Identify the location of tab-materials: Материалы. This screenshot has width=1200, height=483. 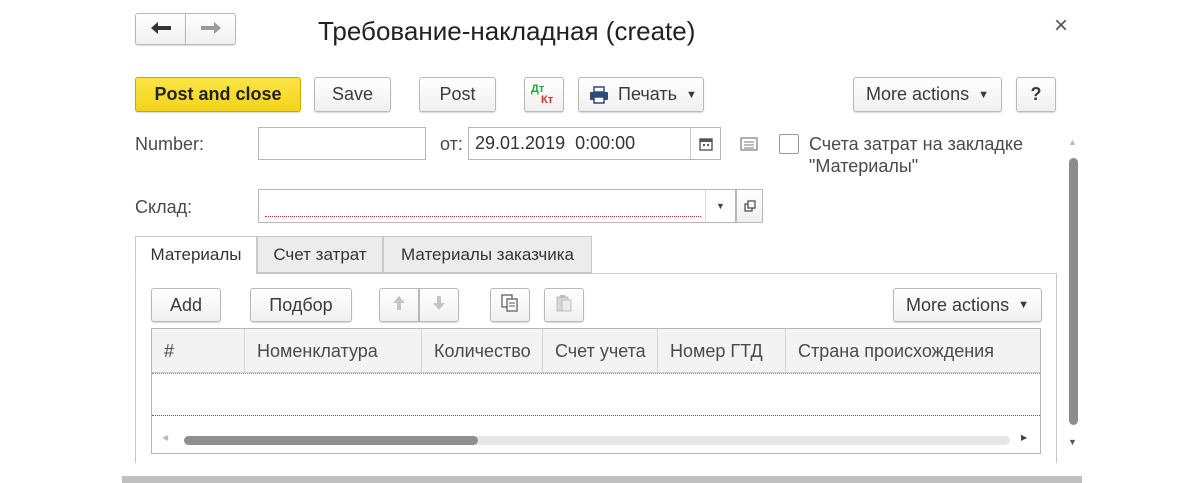
(196, 255).